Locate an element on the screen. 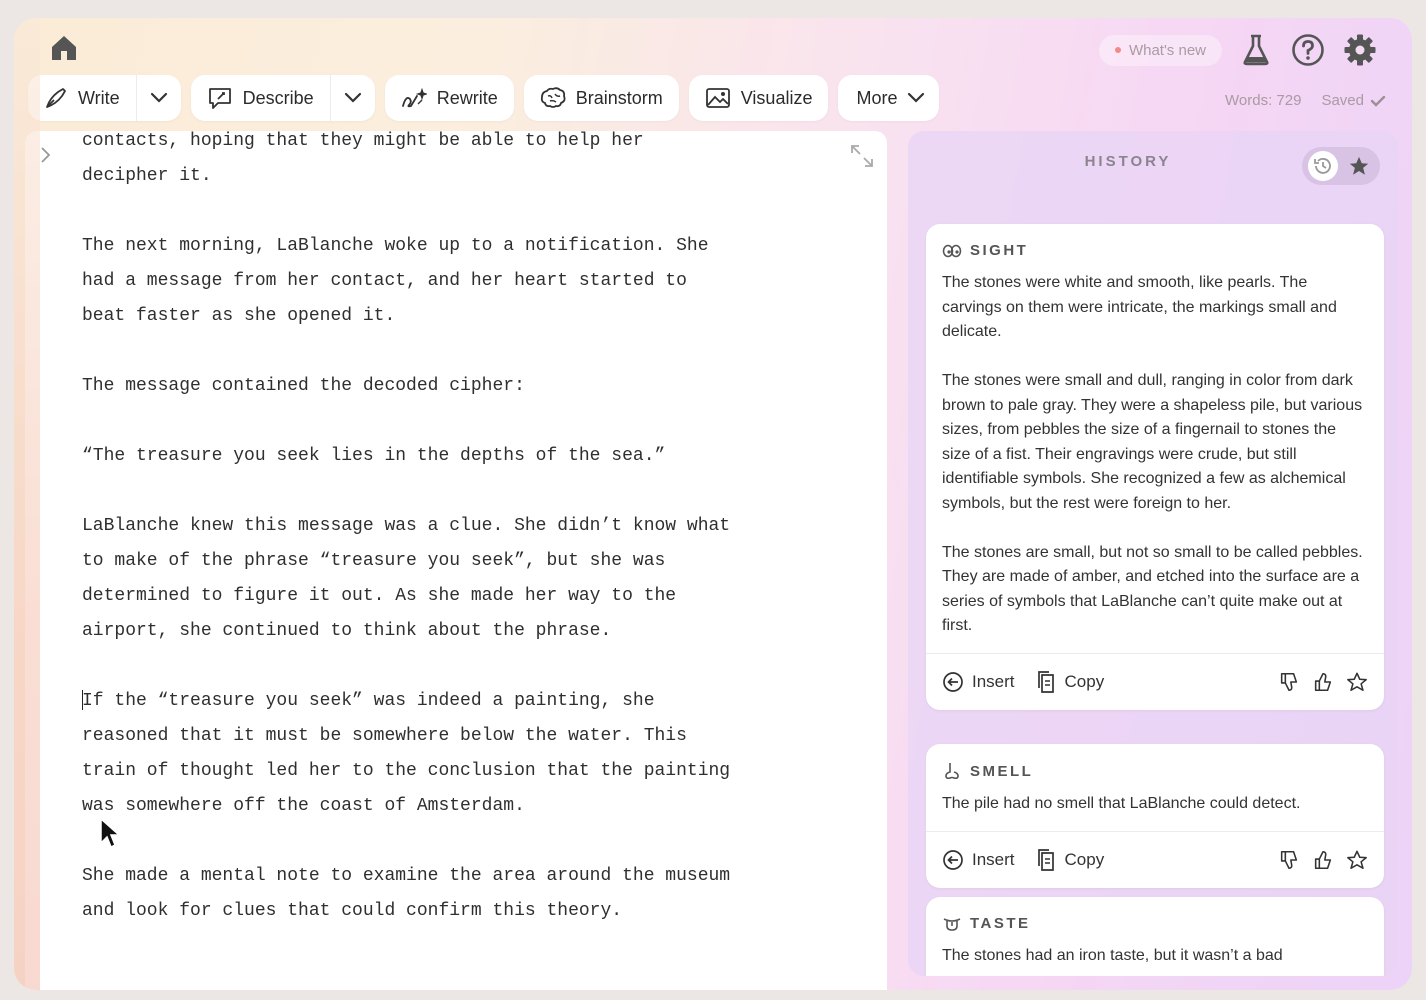  describe-icon is located at coordinates (219, 98).